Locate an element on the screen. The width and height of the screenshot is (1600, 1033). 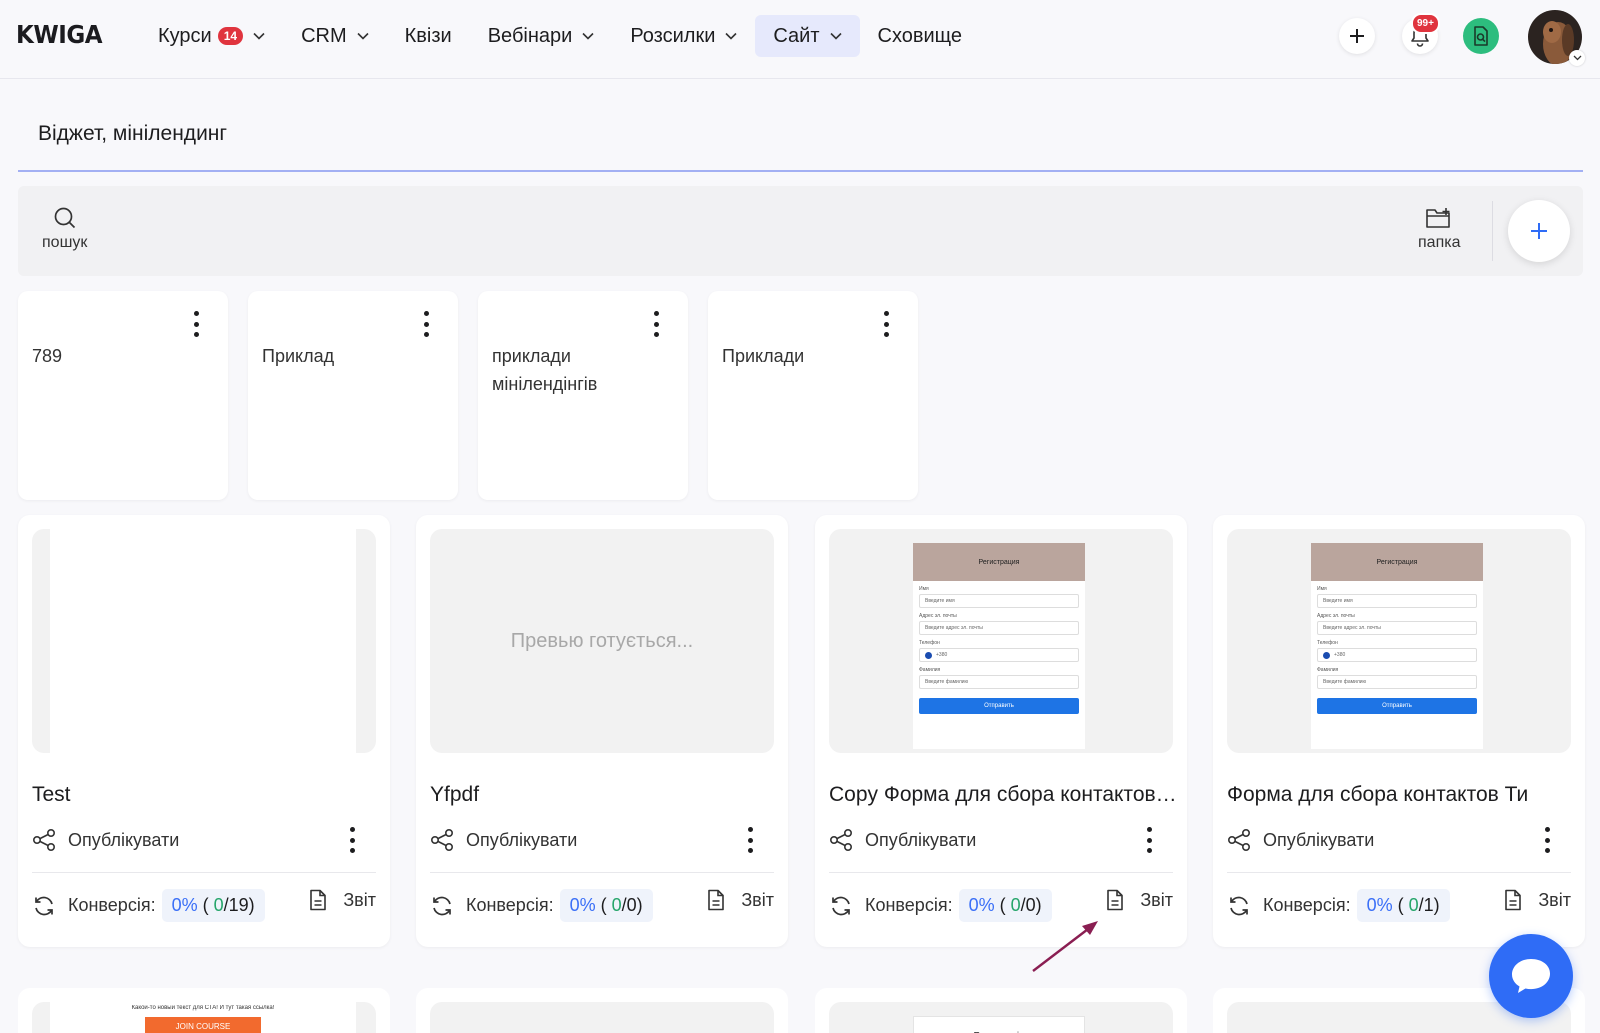
nav-label-webinars: Вебінари is located at coordinates (530, 35).